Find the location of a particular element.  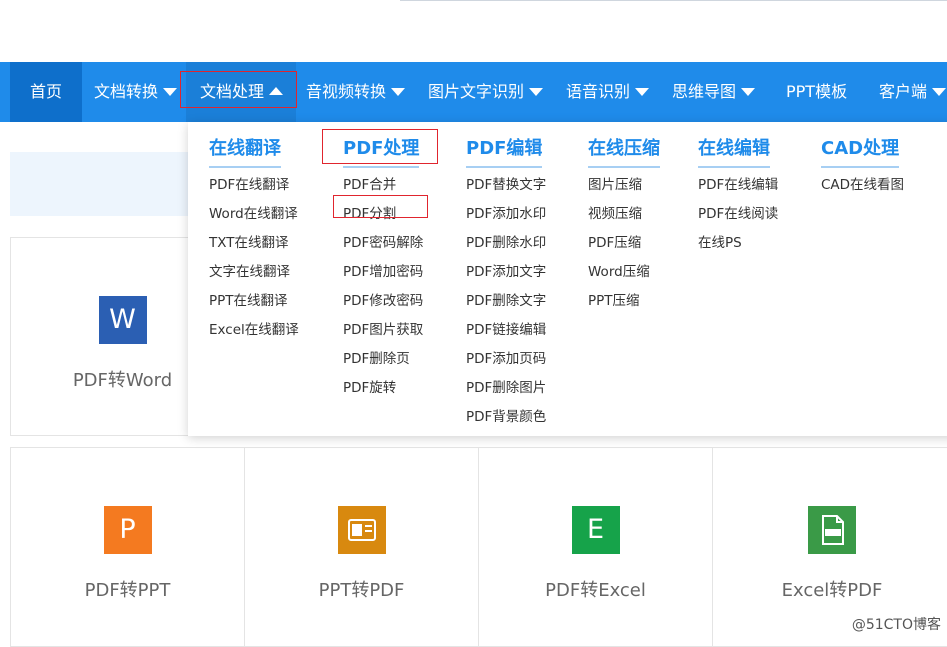

nav-item-client: 客户端 is located at coordinates (913, 92).